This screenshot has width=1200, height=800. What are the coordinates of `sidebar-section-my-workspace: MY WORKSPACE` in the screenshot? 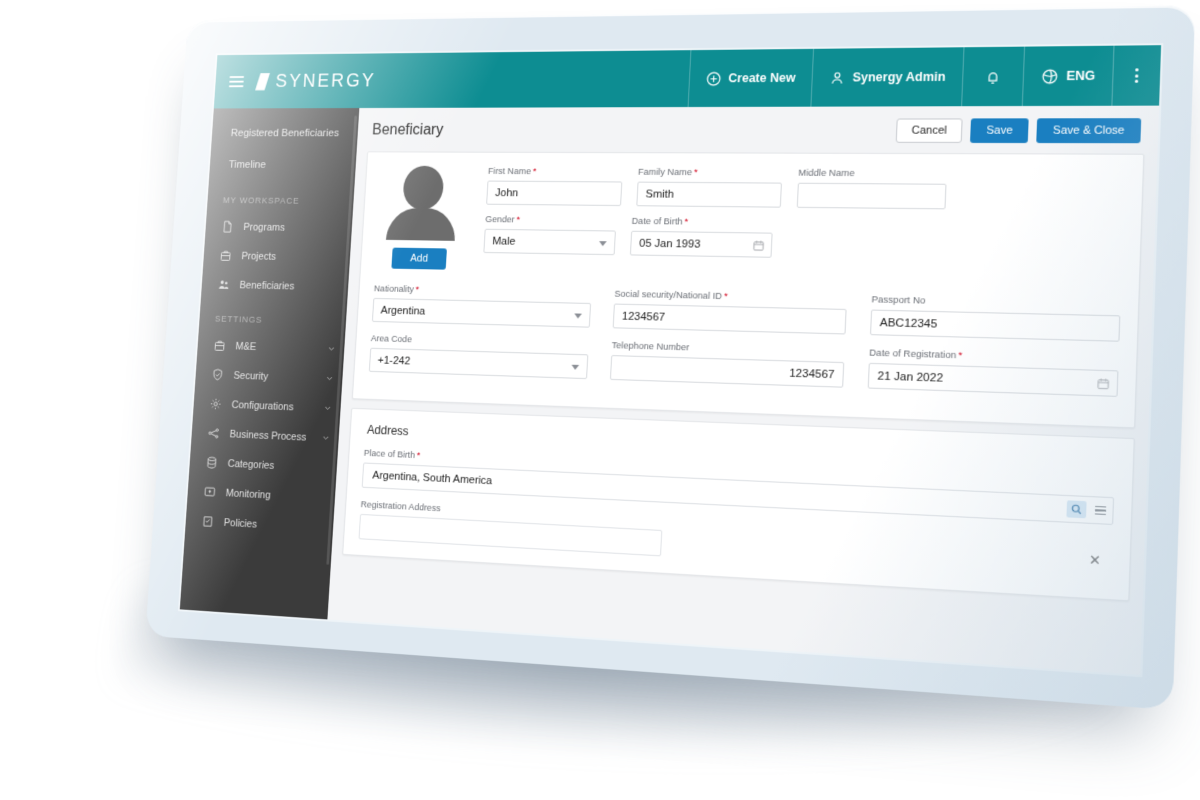 It's located at (261, 201).